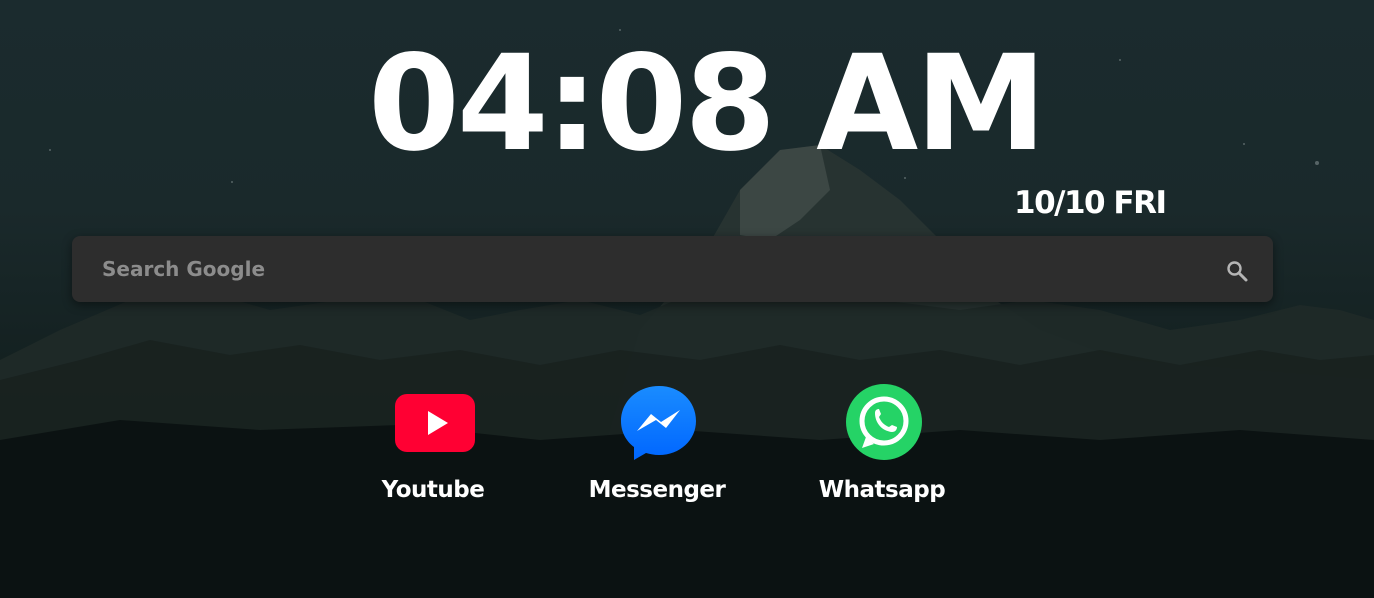  I want to click on search-input, so click(652, 269).